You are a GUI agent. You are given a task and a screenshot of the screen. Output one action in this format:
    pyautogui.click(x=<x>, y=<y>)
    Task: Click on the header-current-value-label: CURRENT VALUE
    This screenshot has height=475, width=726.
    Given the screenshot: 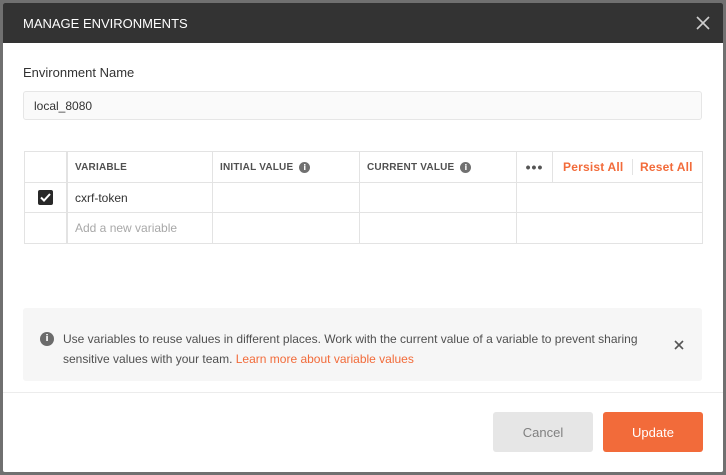 What is the action you would take?
    pyautogui.click(x=411, y=167)
    